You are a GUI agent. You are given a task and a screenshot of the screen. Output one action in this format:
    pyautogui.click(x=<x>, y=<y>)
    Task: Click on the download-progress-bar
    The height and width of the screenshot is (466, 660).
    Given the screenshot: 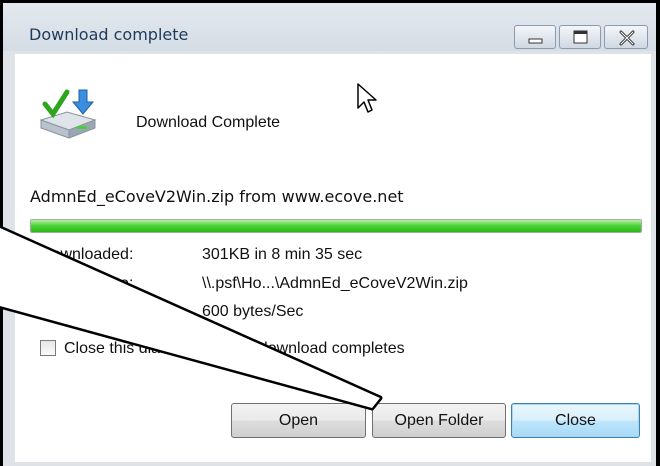 What is the action you would take?
    pyautogui.click(x=336, y=226)
    